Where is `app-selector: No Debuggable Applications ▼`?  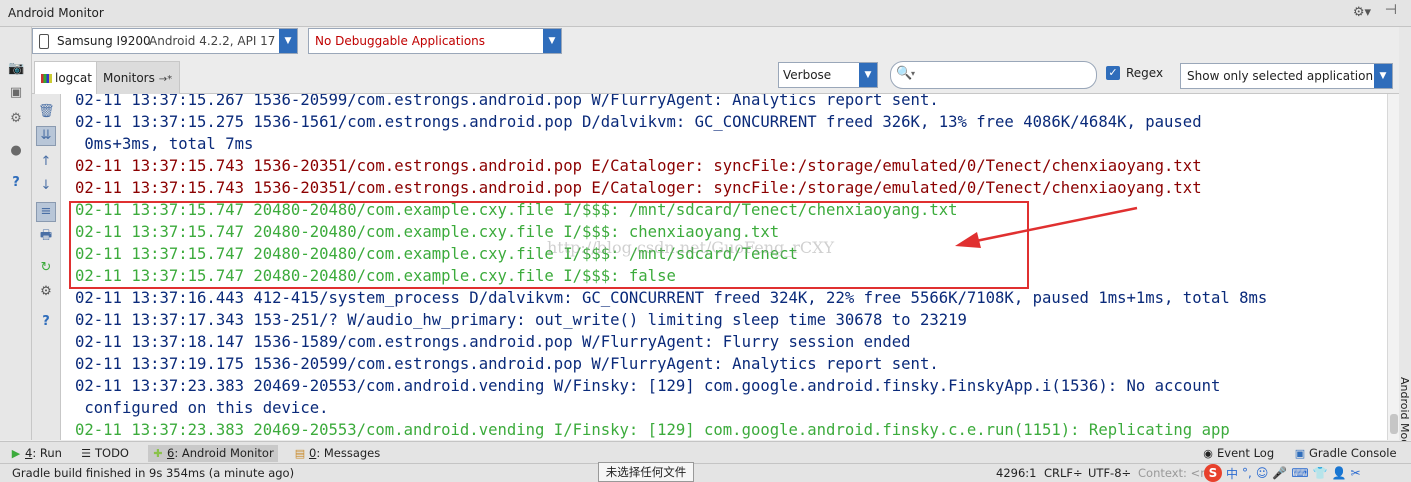 app-selector: No Debuggable Applications ▼ is located at coordinates (435, 41).